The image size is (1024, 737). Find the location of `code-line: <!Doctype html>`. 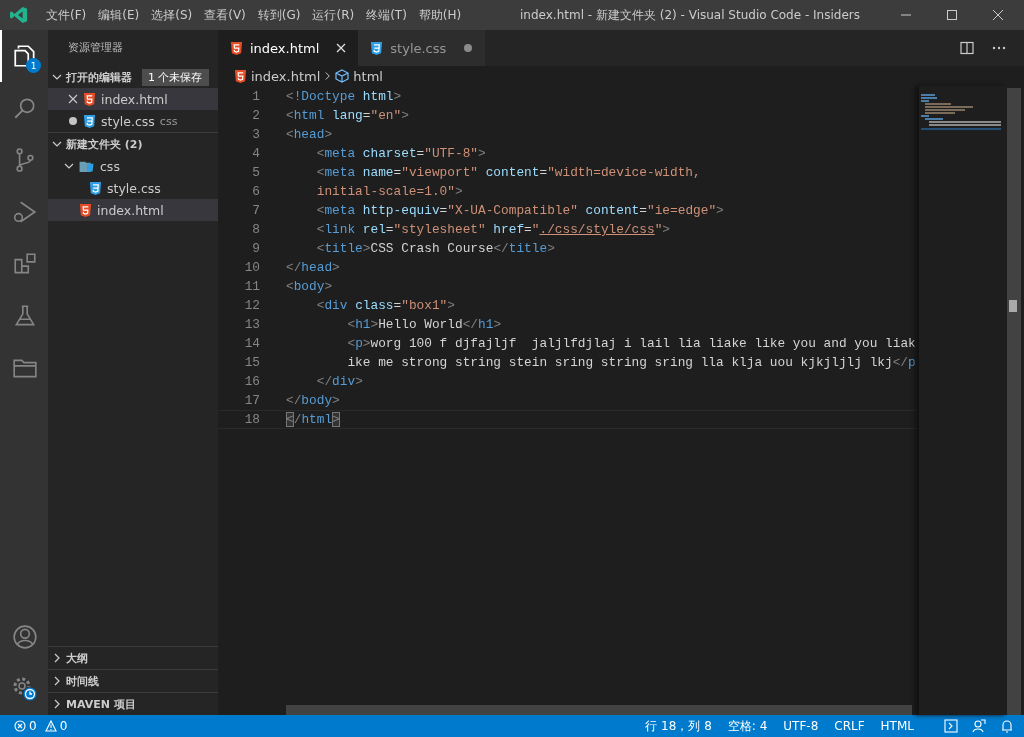

code-line: <!Doctype html> is located at coordinates (344, 96).